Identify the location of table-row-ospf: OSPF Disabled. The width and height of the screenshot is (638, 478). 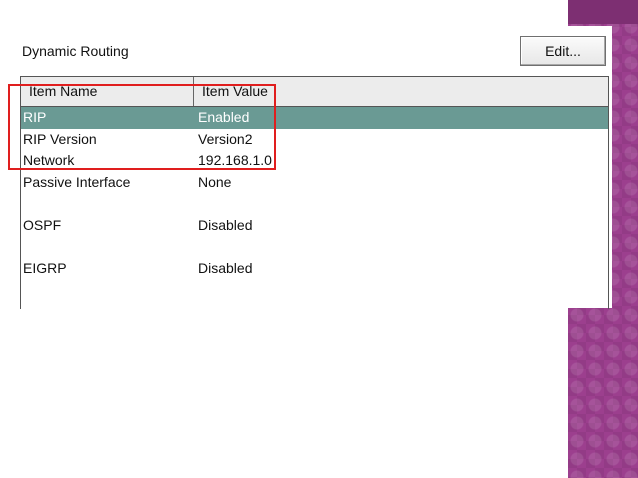
(314, 226).